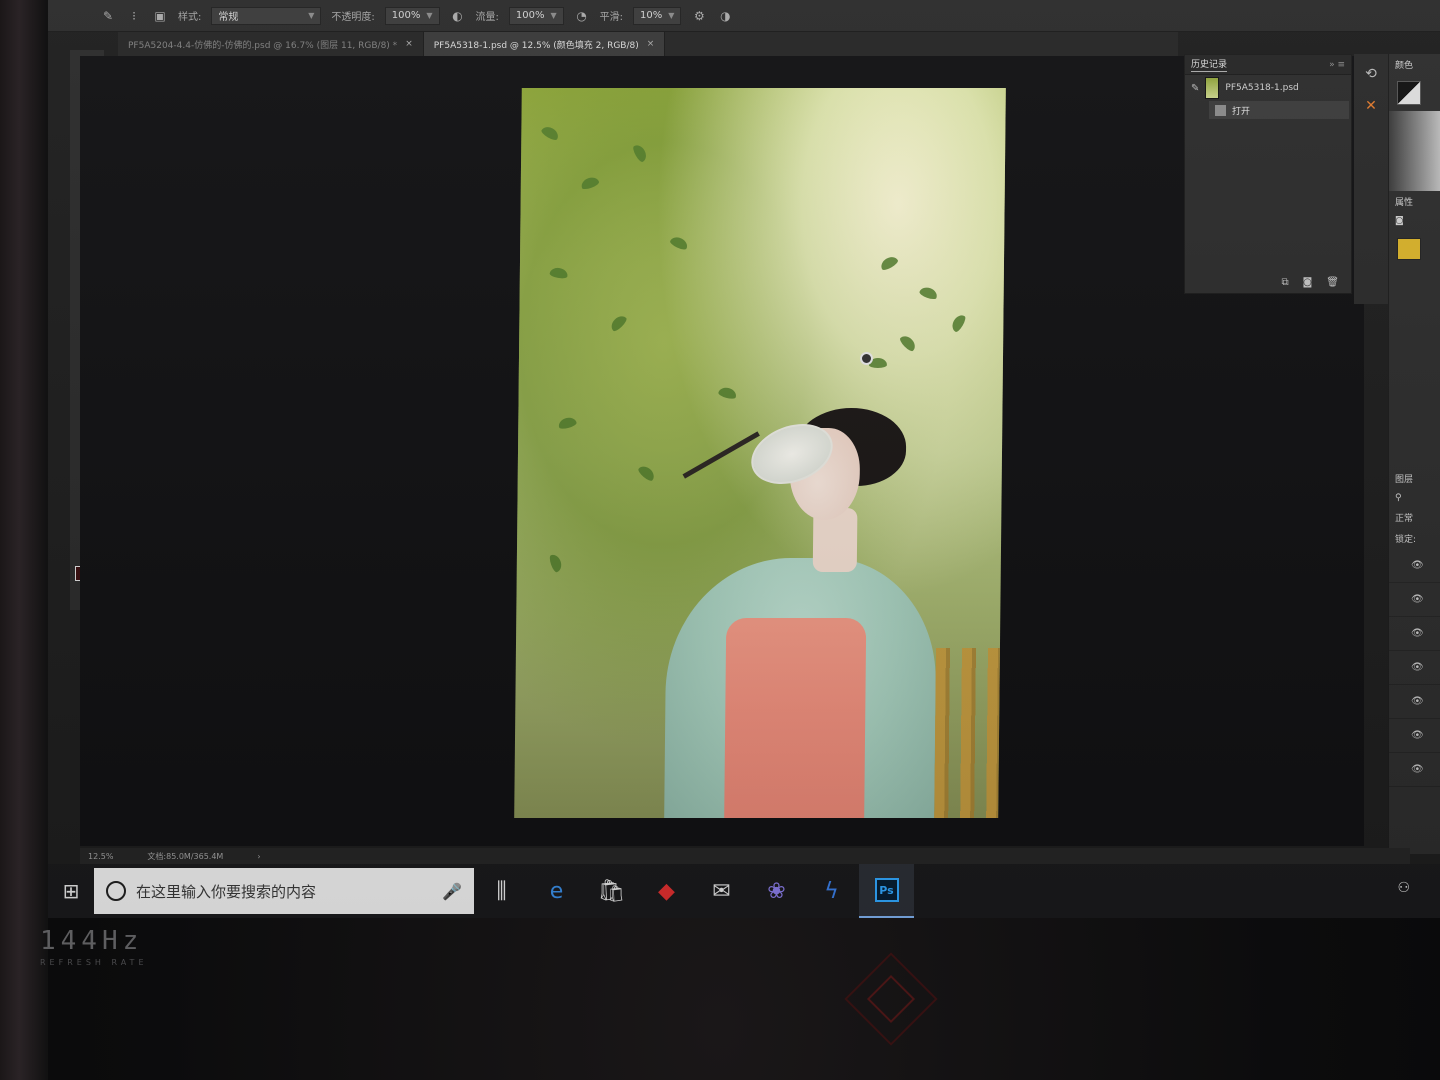 The width and height of the screenshot is (1440, 1080). What do you see at coordinates (721, 891) in the screenshot?
I see `mail-button: ✉` at bounding box center [721, 891].